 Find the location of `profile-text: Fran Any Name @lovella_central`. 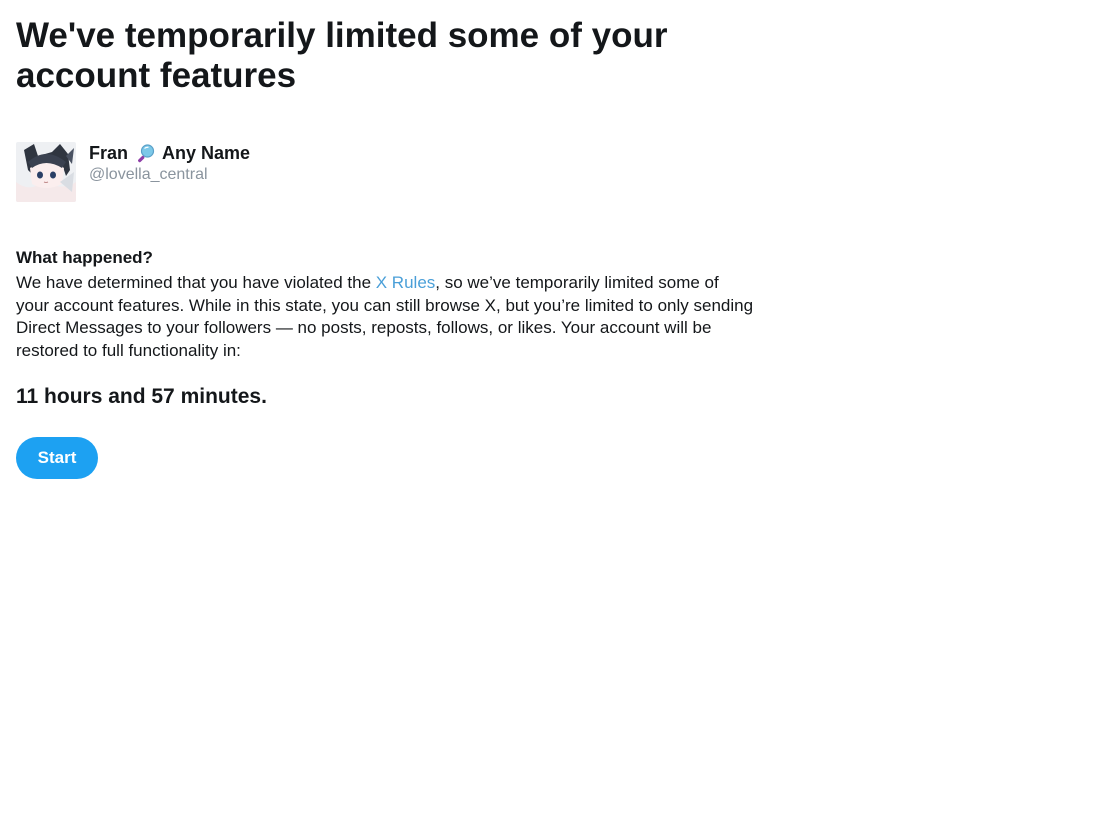

profile-text: Fran Any Name @lovella_central is located at coordinates (169, 163).